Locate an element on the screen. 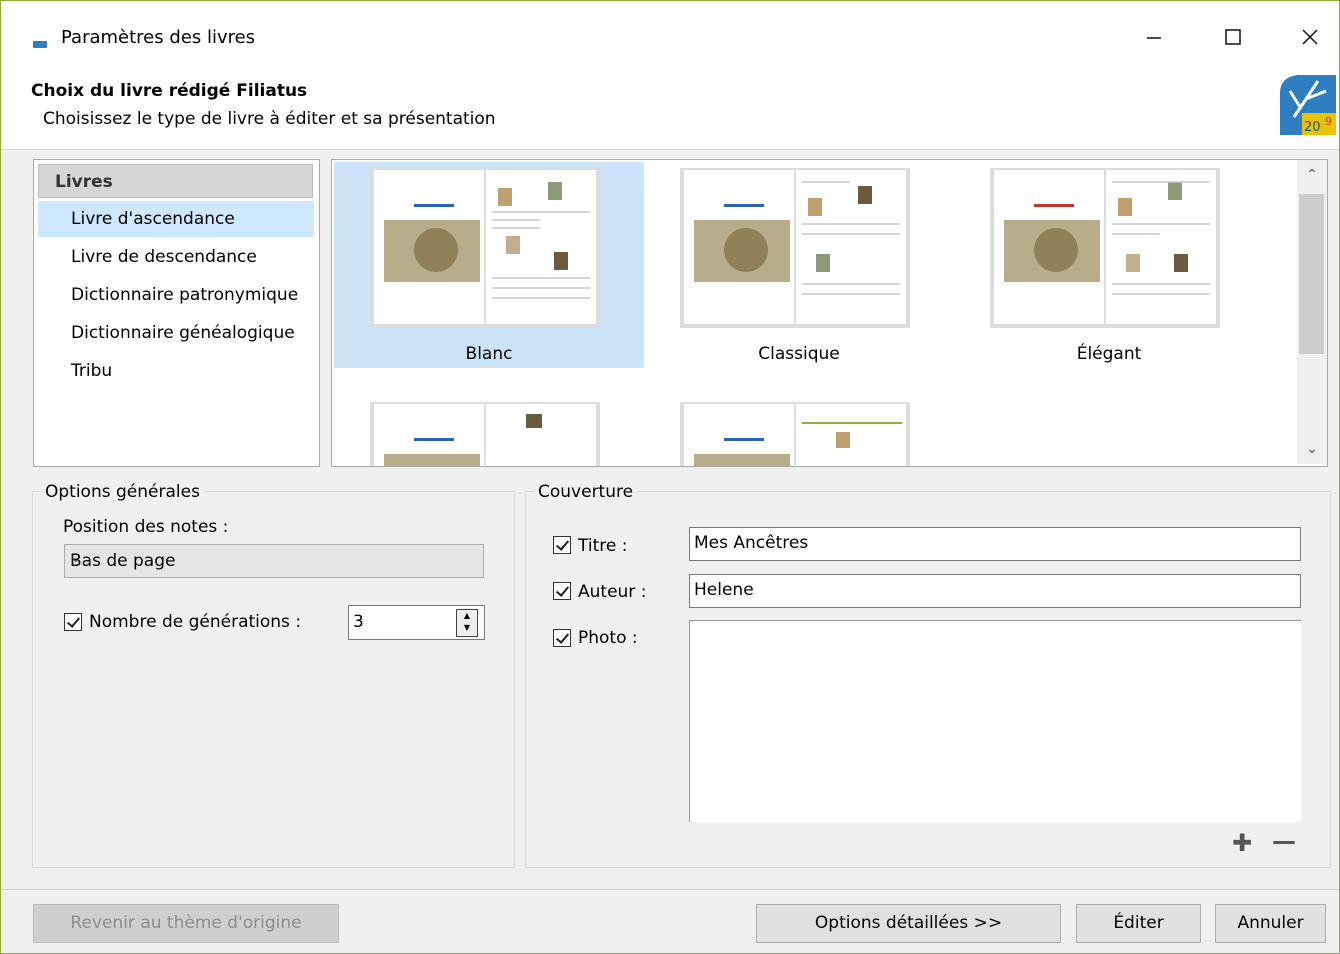 This screenshot has height=954, width=1340. auteur-checkbox is located at coordinates (562, 591).